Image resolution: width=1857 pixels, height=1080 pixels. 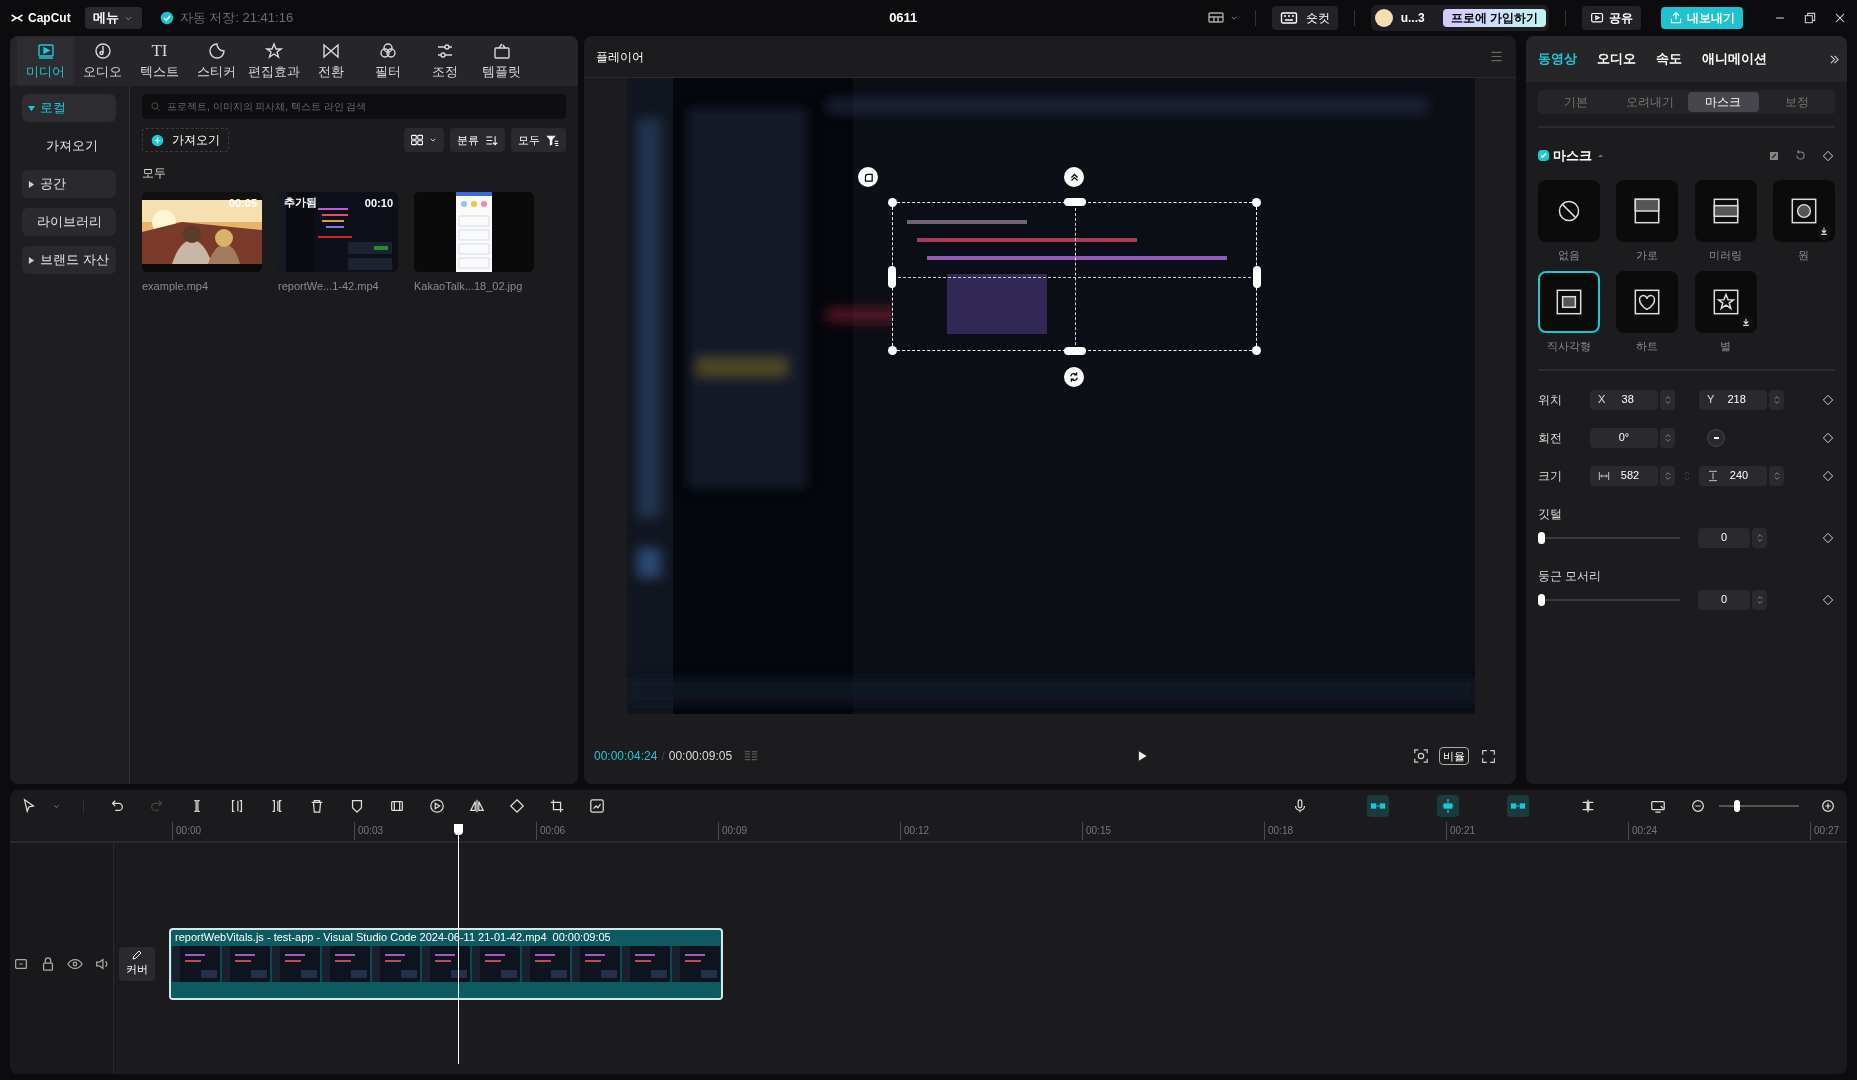 What do you see at coordinates (1550, 476) in the screenshot?
I see `property-label: 크기` at bounding box center [1550, 476].